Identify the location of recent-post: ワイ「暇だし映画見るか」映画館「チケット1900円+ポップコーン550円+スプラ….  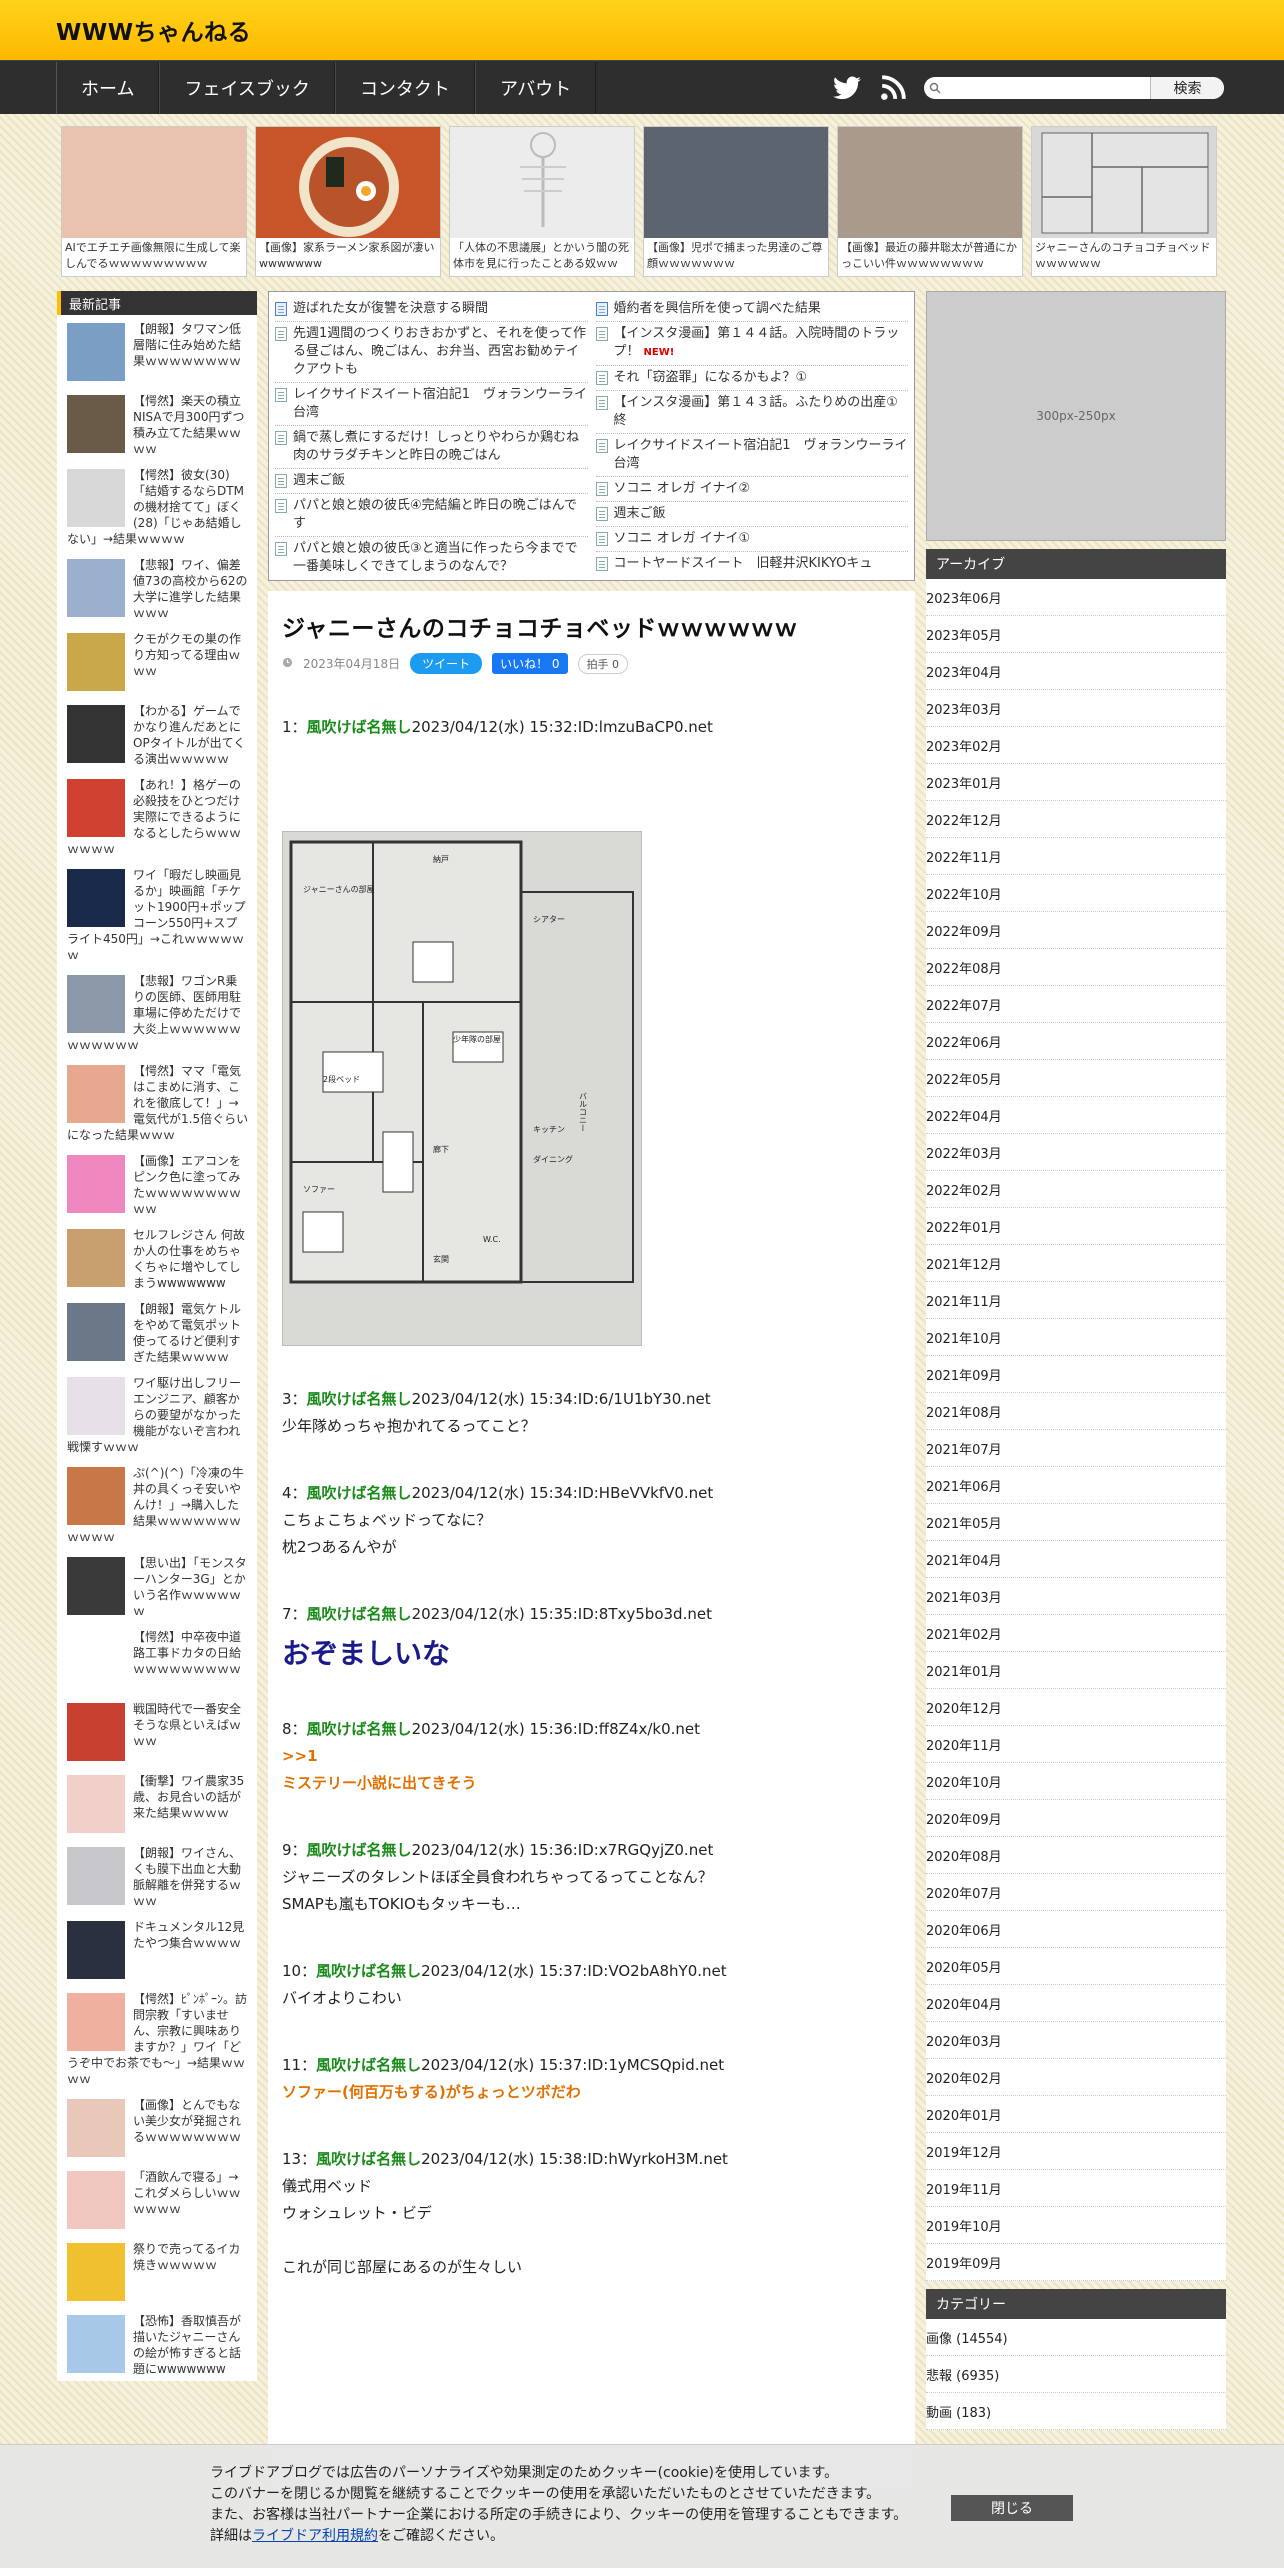
(157, 914).